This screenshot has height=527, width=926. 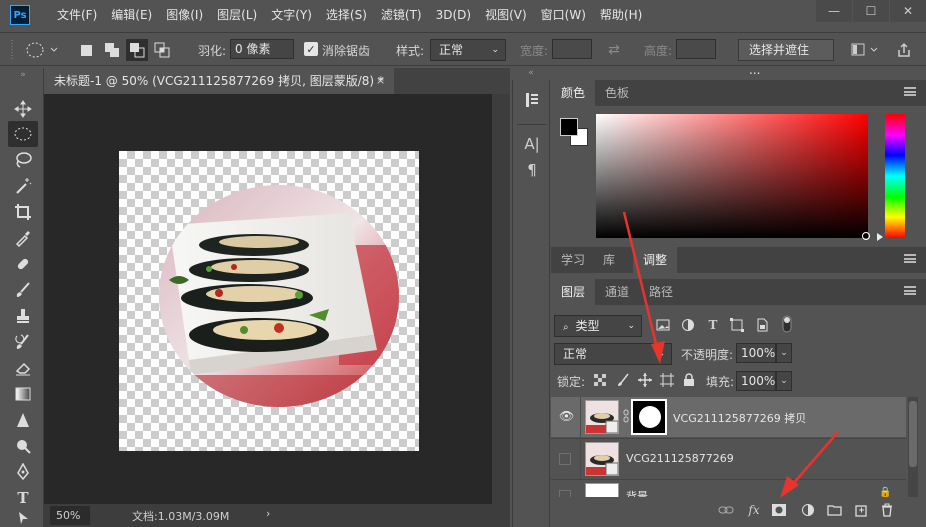 What do you see at coordinates (77, 15) in the screenshot?
I see `menu-file: 文件(F)` at bounding box center [77, 15].